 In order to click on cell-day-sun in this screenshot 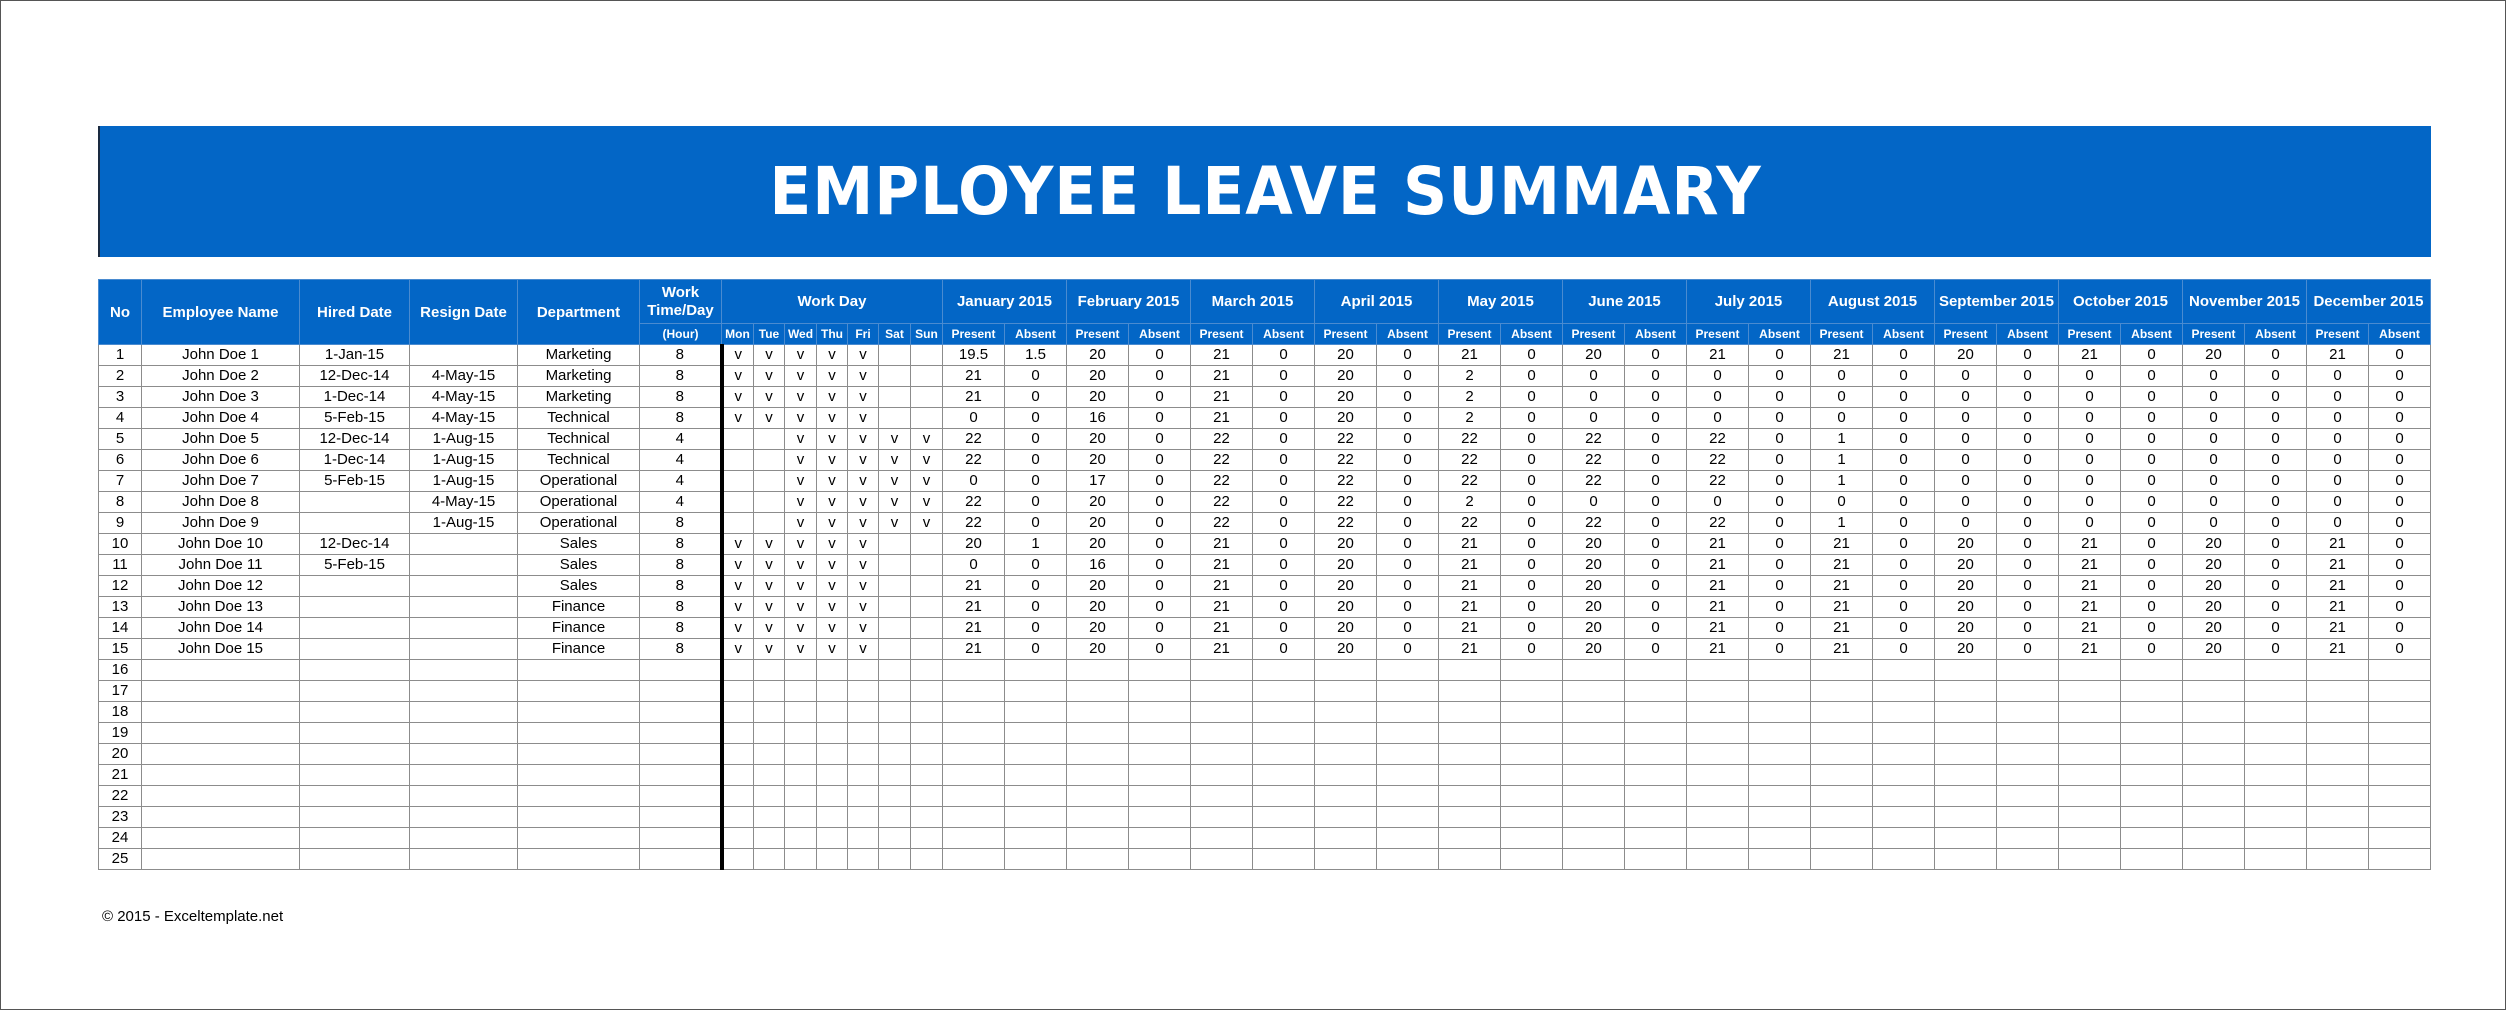, I will do `click(926, 565)`.